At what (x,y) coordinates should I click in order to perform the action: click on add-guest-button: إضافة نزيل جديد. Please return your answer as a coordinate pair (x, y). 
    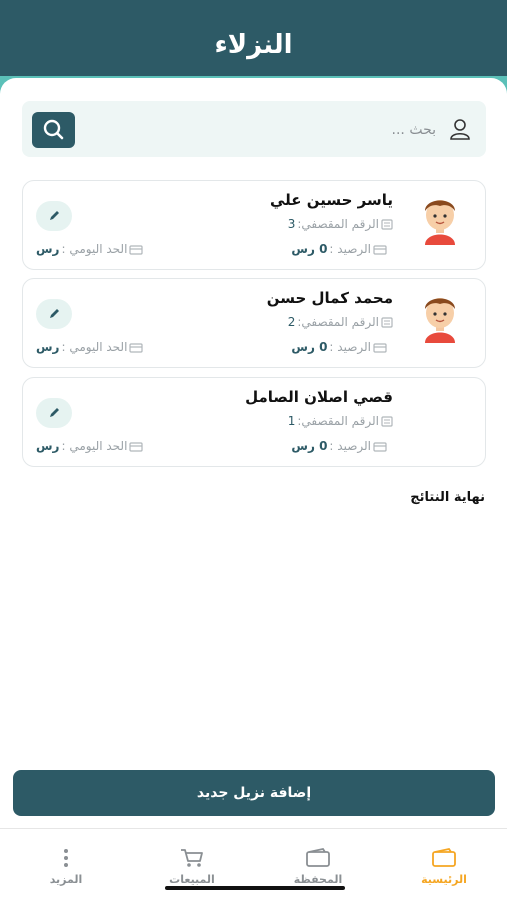
    Looking at the image, I should click on (254, 793).